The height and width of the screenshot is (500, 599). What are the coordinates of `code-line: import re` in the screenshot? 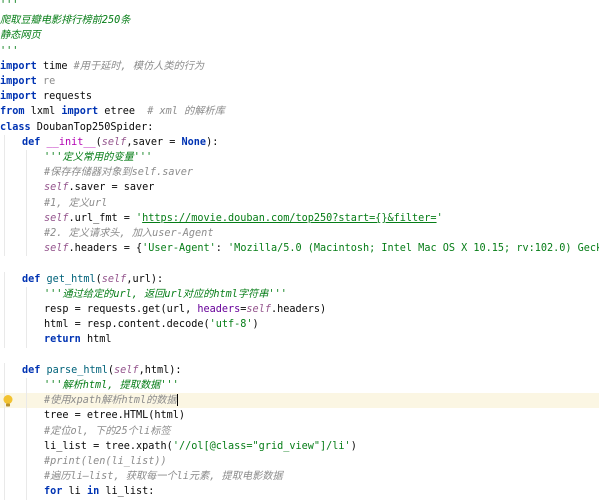 It's located at (299, 81).